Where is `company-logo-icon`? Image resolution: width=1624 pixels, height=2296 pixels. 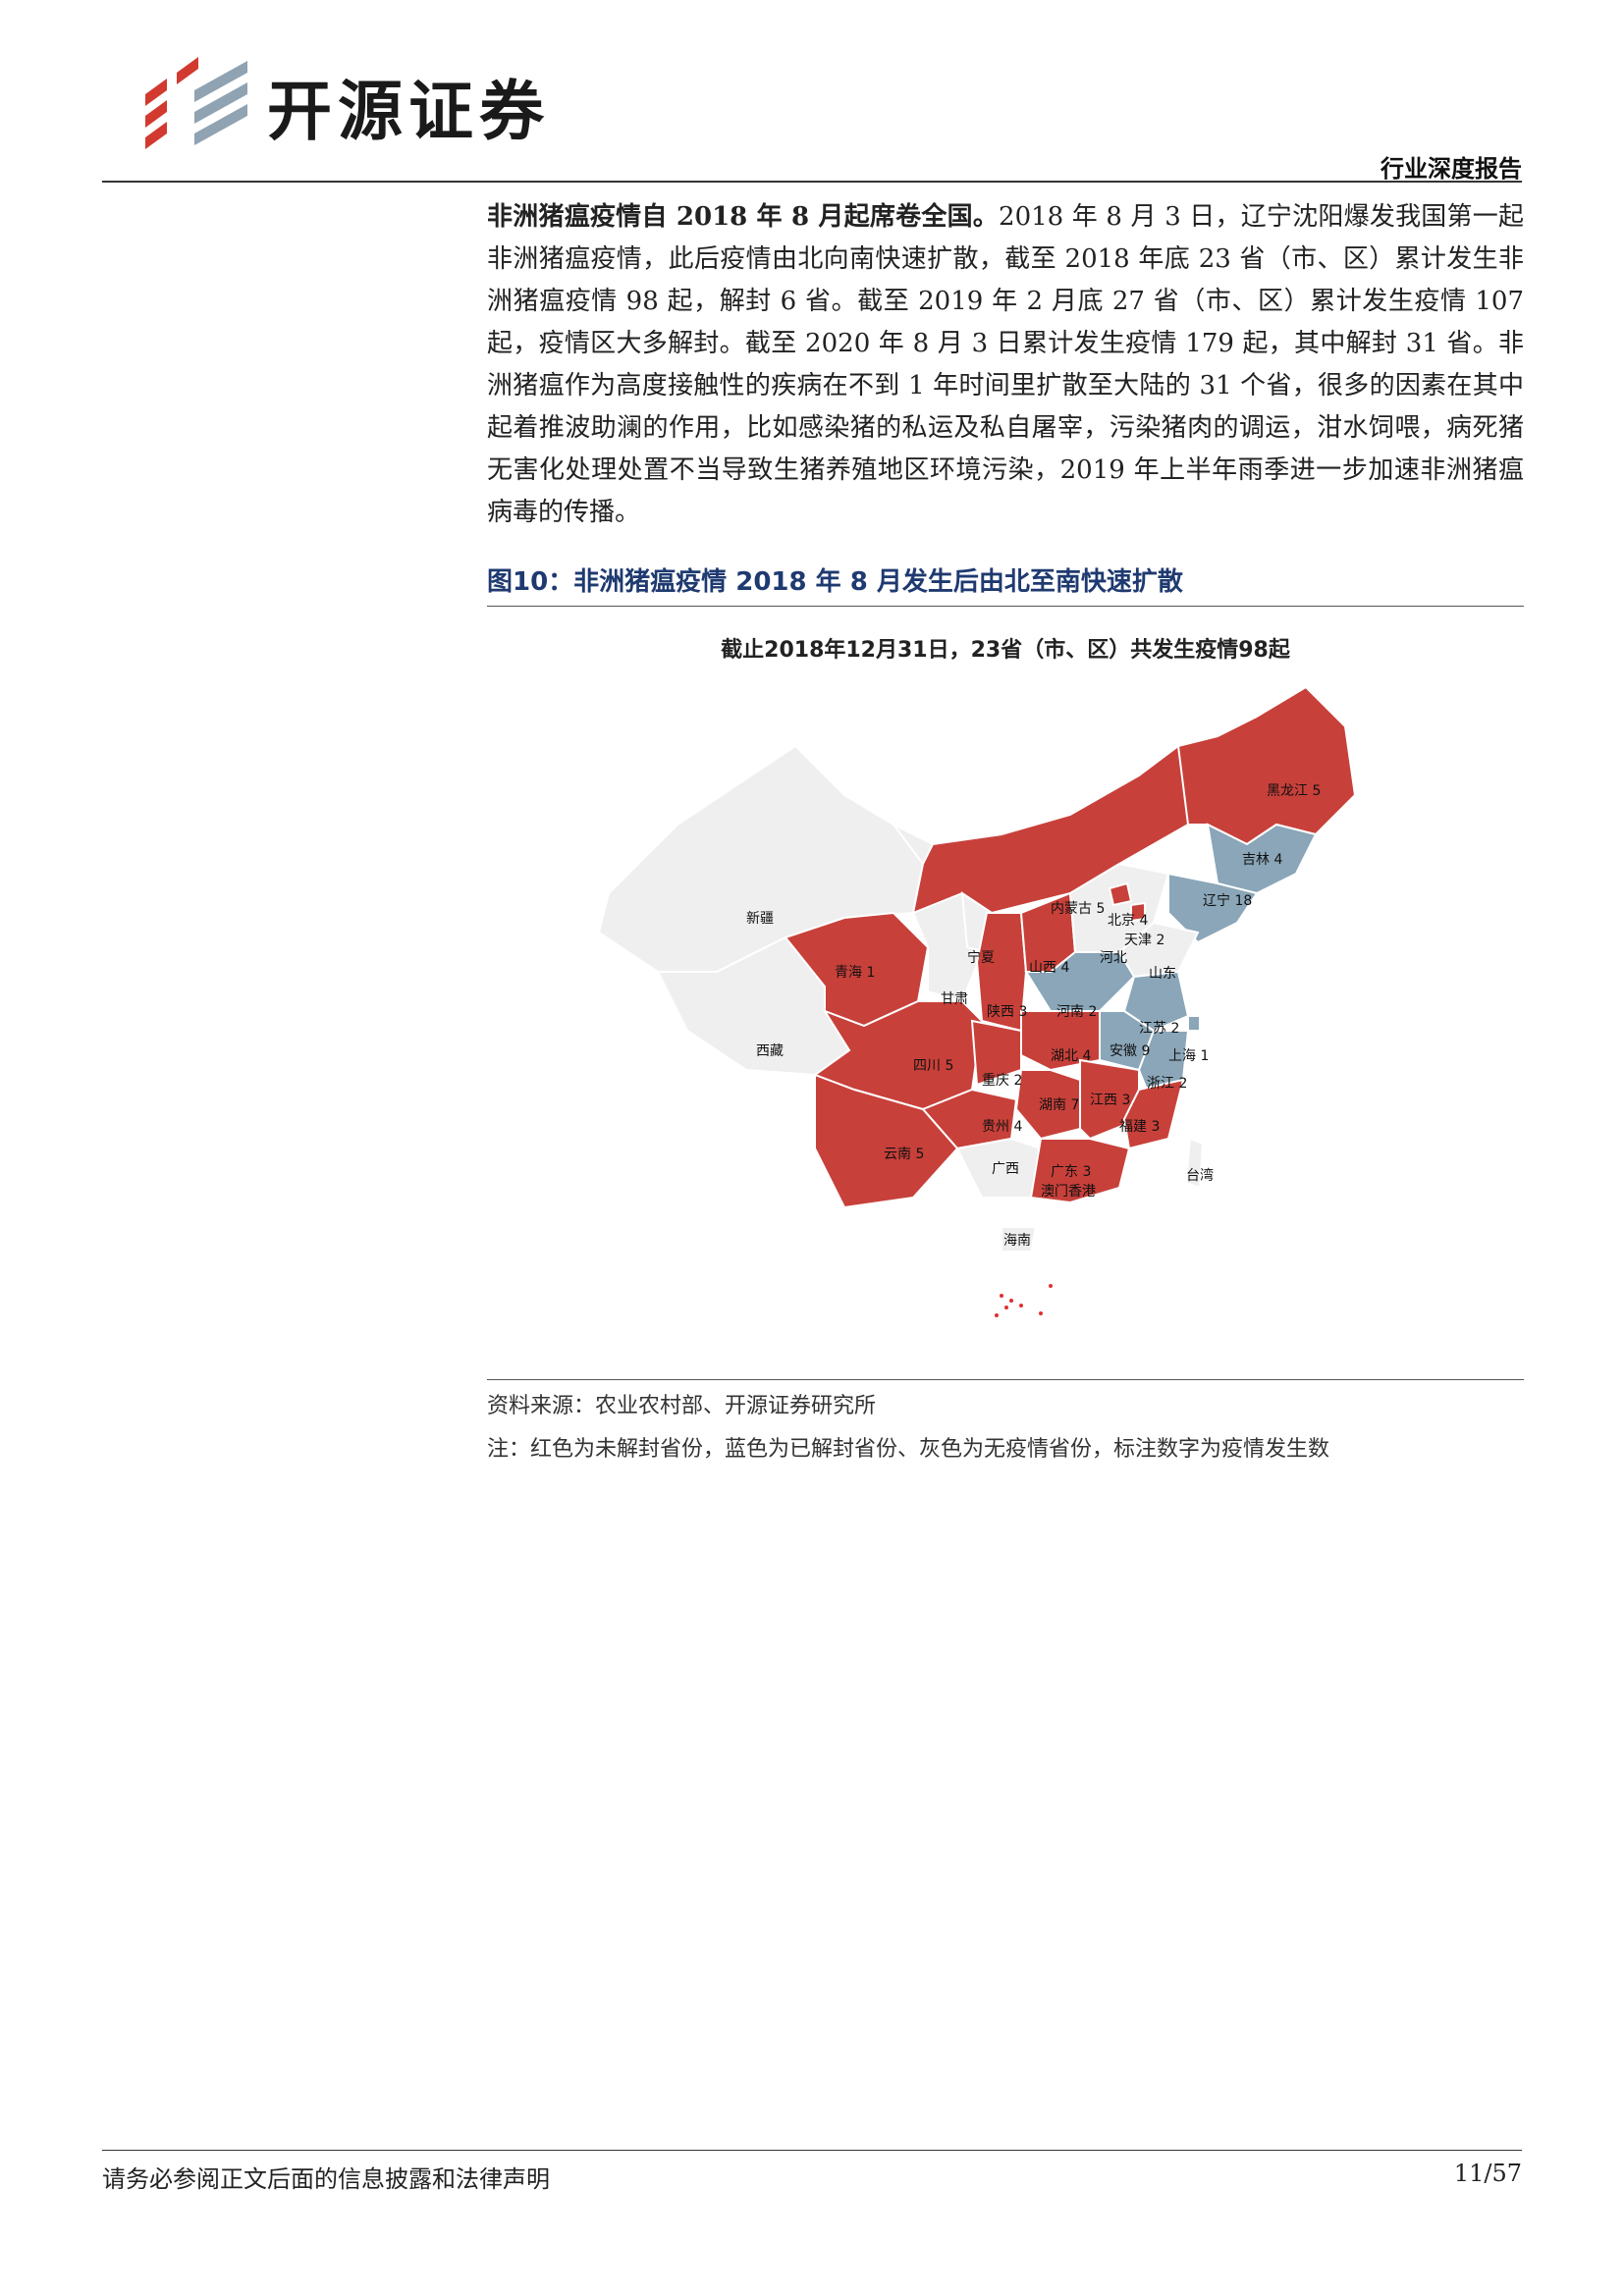
company-logo-icon is located at coordinates (196, 103).